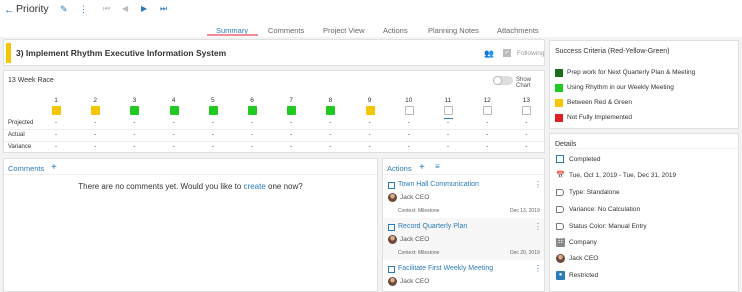 The width and height of the screenshot is (742, 292). I want to click on following-checkbox: ✓, so click(507, 53).